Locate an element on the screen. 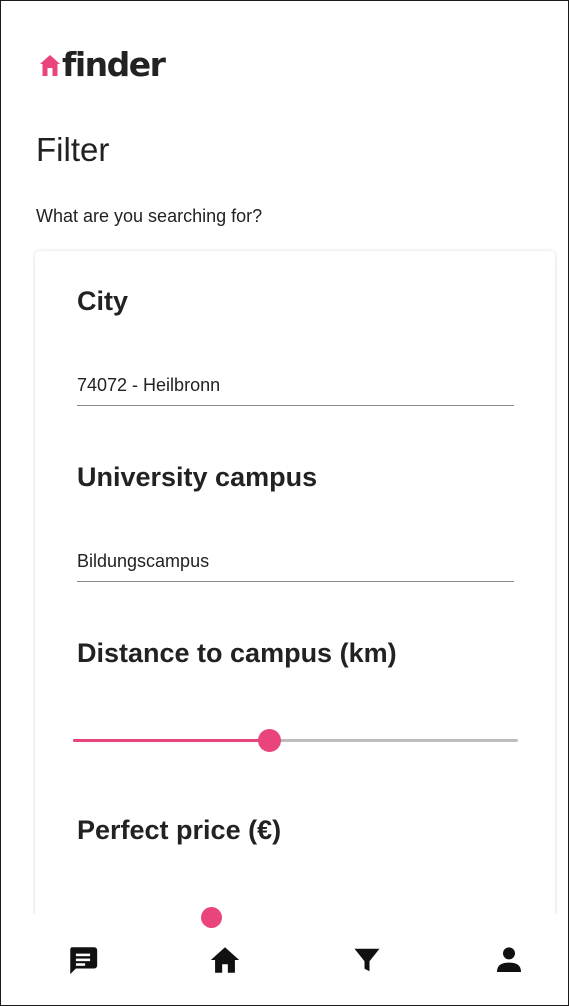 The image size is (569, 1006). nav-chat-button is located at coordinates (83, 960).